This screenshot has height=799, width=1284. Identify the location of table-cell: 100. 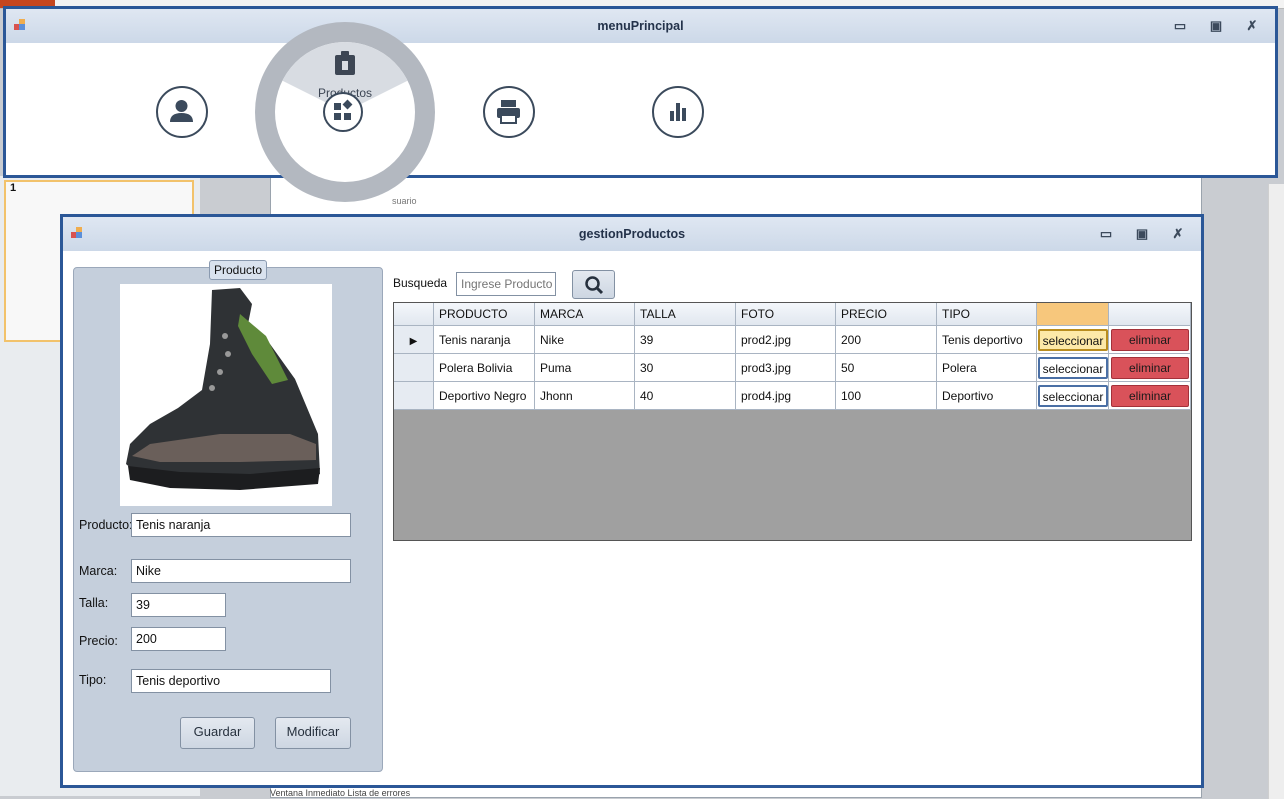
(886, 396).